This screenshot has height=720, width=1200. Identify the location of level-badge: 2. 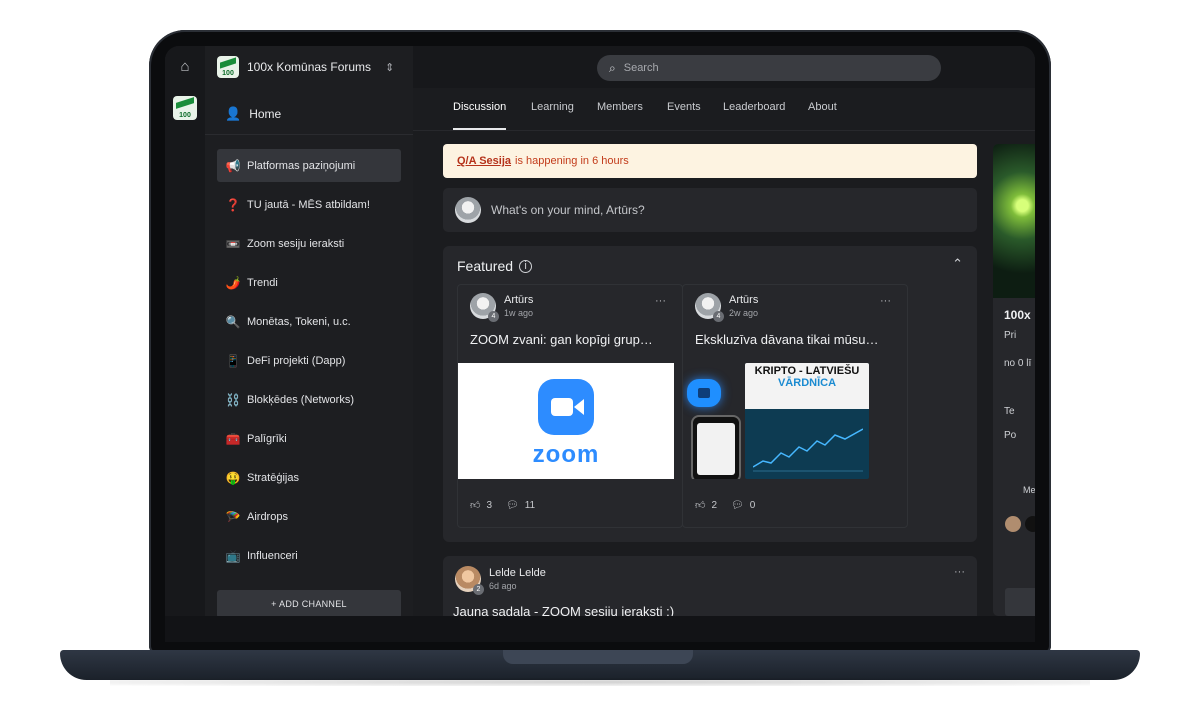
(478, 589).